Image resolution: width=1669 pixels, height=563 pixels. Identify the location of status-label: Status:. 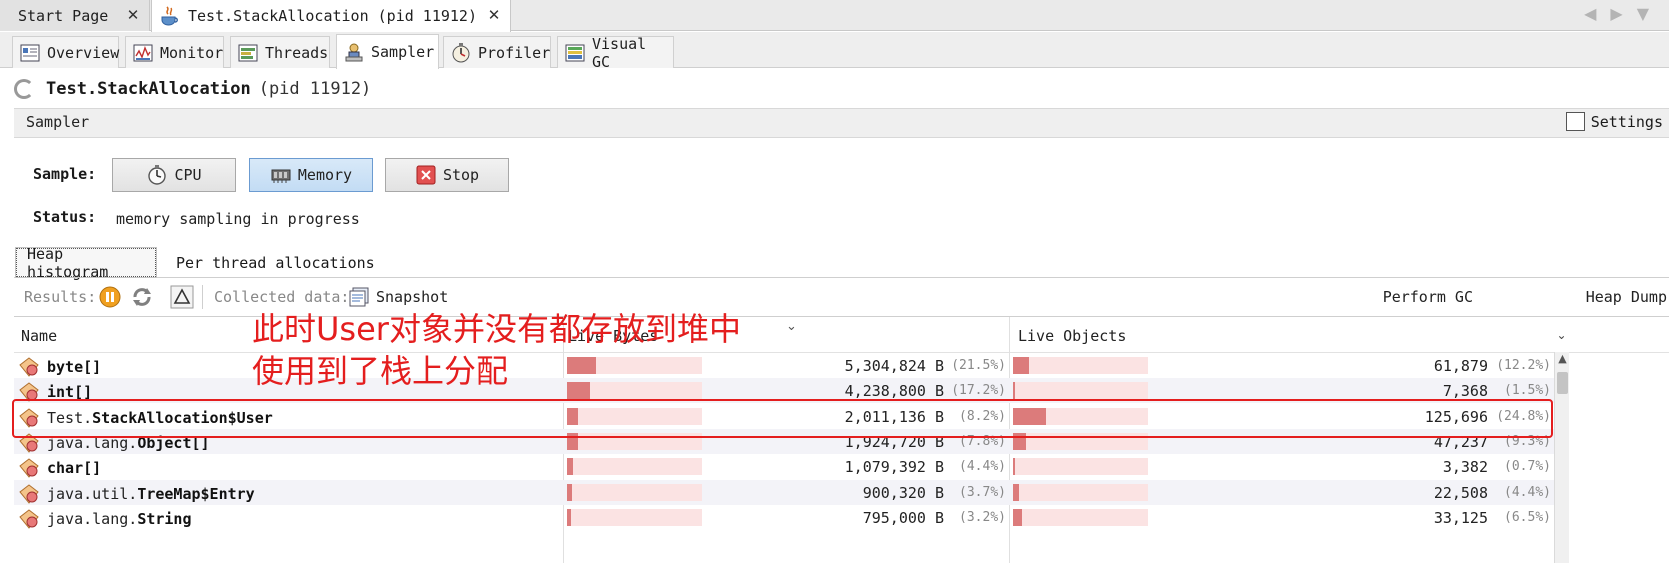
(65, 217).